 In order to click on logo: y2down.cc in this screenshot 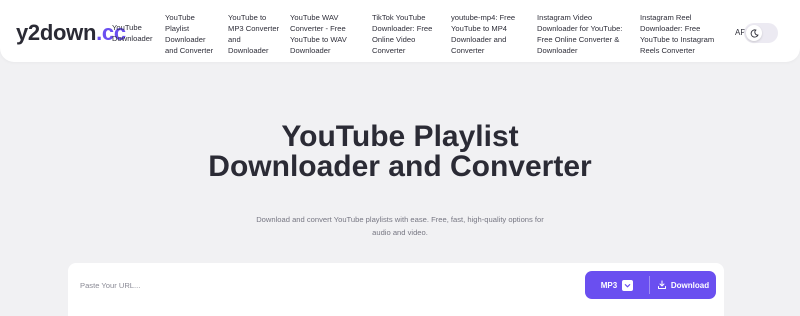, I will do `click(71, 33)`.